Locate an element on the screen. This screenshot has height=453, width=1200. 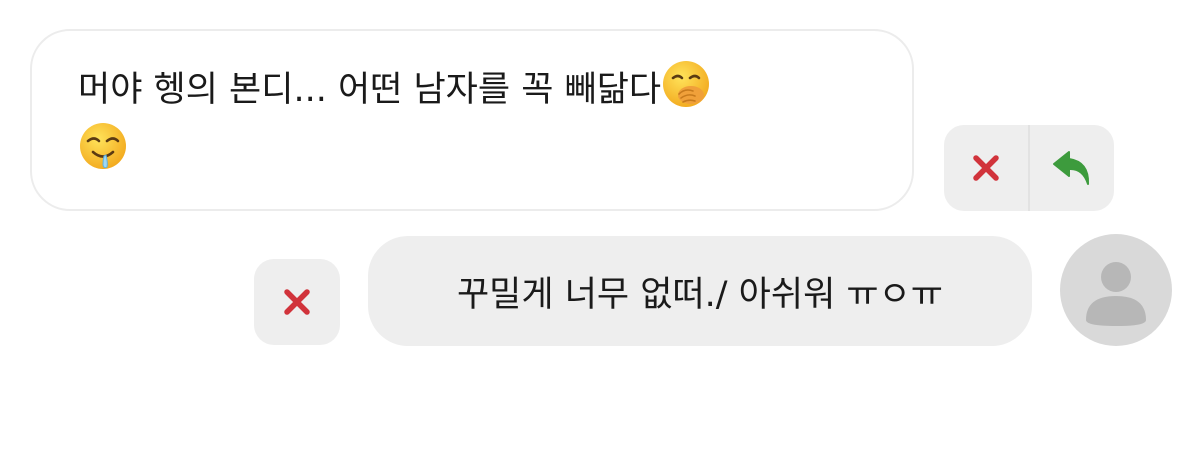
face-with-hand-over-mouth-emoji is located at coordinates (686, 84).